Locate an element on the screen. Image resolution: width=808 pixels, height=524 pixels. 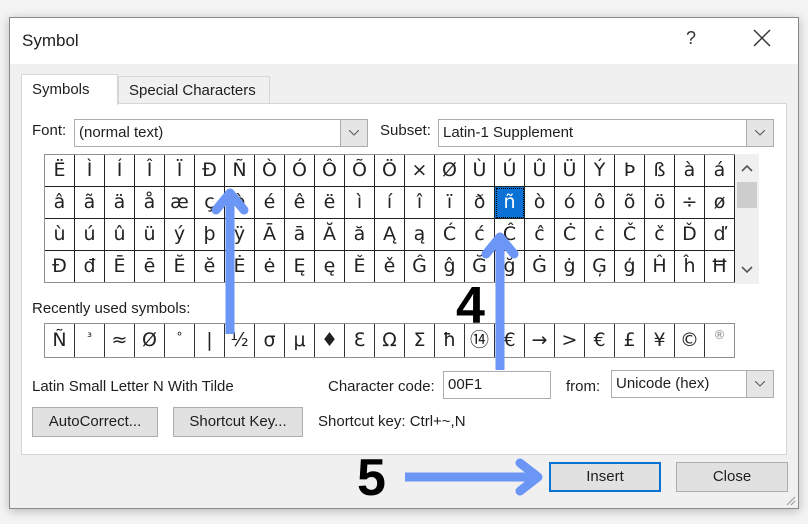
recent-symbol-cell: Ñ is located at coordinates (60, 340).